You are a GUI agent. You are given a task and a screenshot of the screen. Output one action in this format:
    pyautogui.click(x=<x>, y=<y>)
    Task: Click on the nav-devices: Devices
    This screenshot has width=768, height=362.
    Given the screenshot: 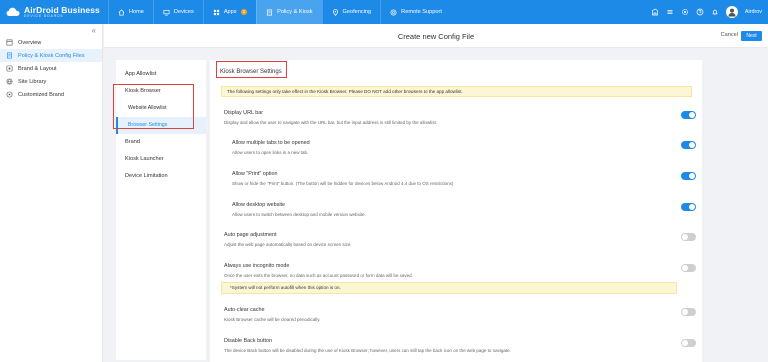 What is the action you would take?
    pyautogui.click(x=177, y=12)
    